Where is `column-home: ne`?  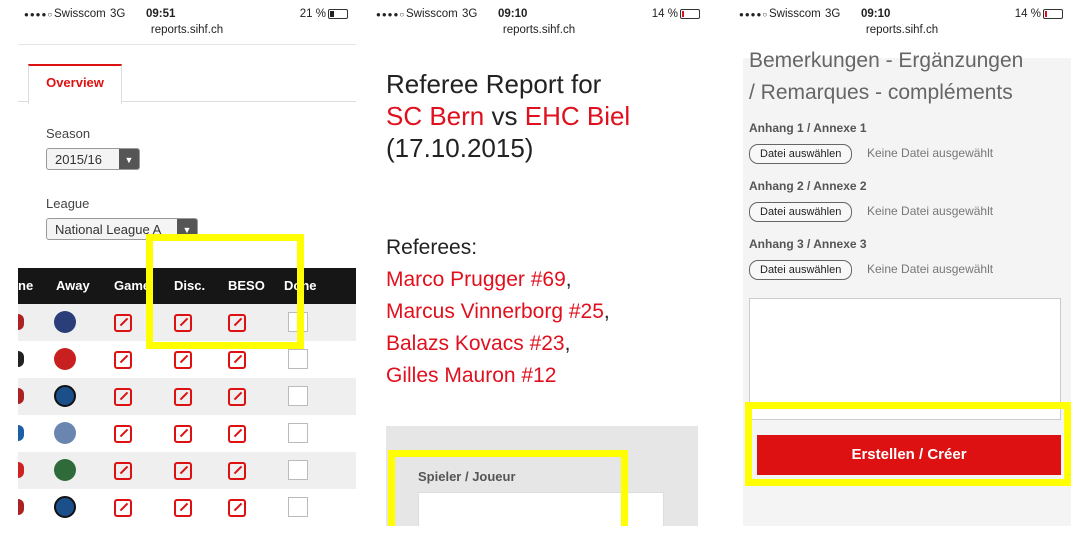
column-home: ne is located at coordinates (26, 285).